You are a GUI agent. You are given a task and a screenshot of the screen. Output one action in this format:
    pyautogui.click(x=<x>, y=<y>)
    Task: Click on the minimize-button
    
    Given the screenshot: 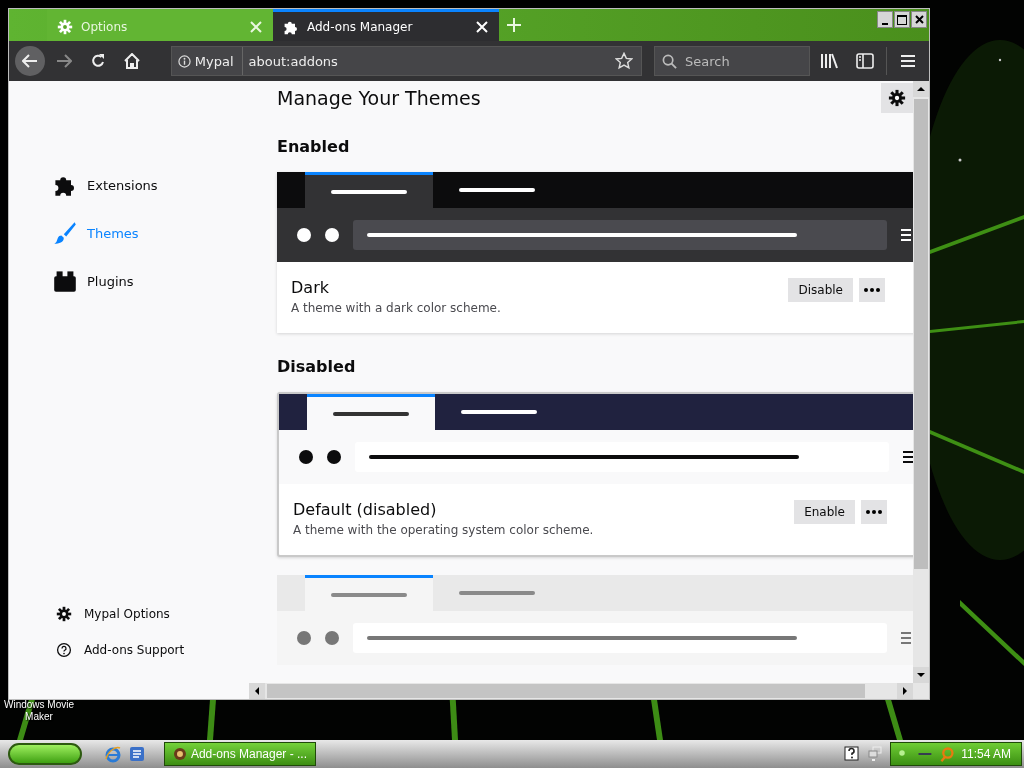 What is the action you would take?
    pyautogui.click(x=885, y=19)
    